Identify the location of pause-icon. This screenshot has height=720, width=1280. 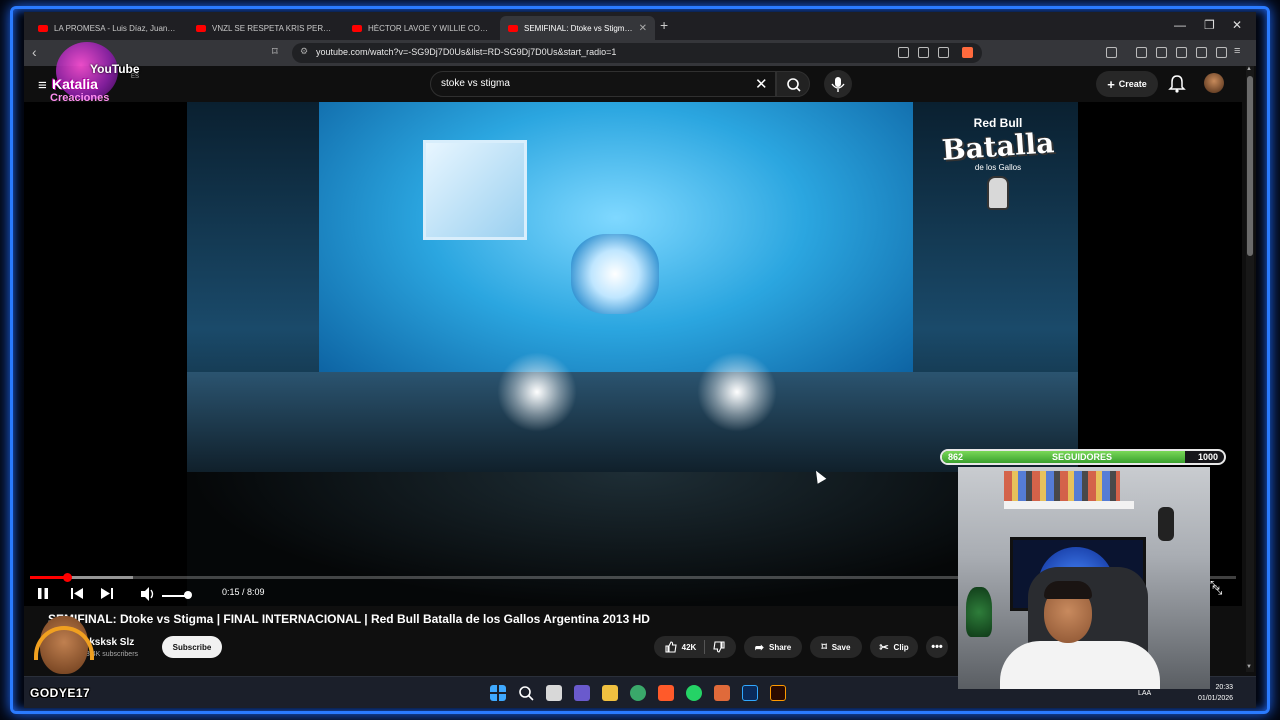
(43, 594).